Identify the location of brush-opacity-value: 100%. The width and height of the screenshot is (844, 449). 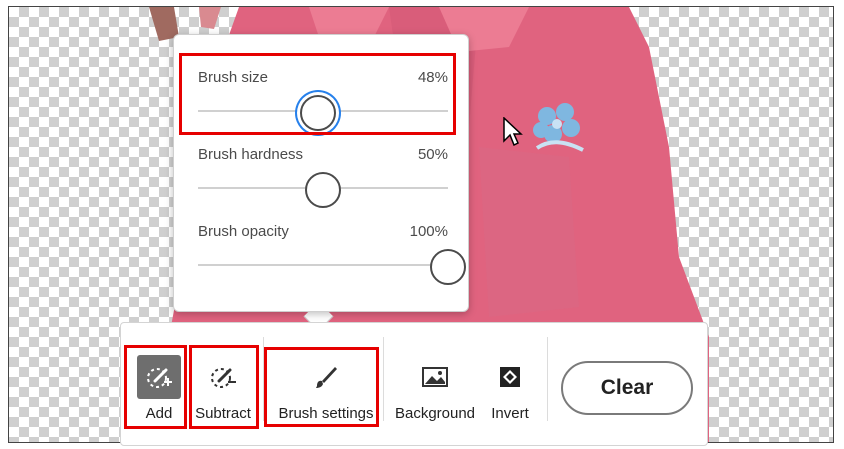
(428, 231).